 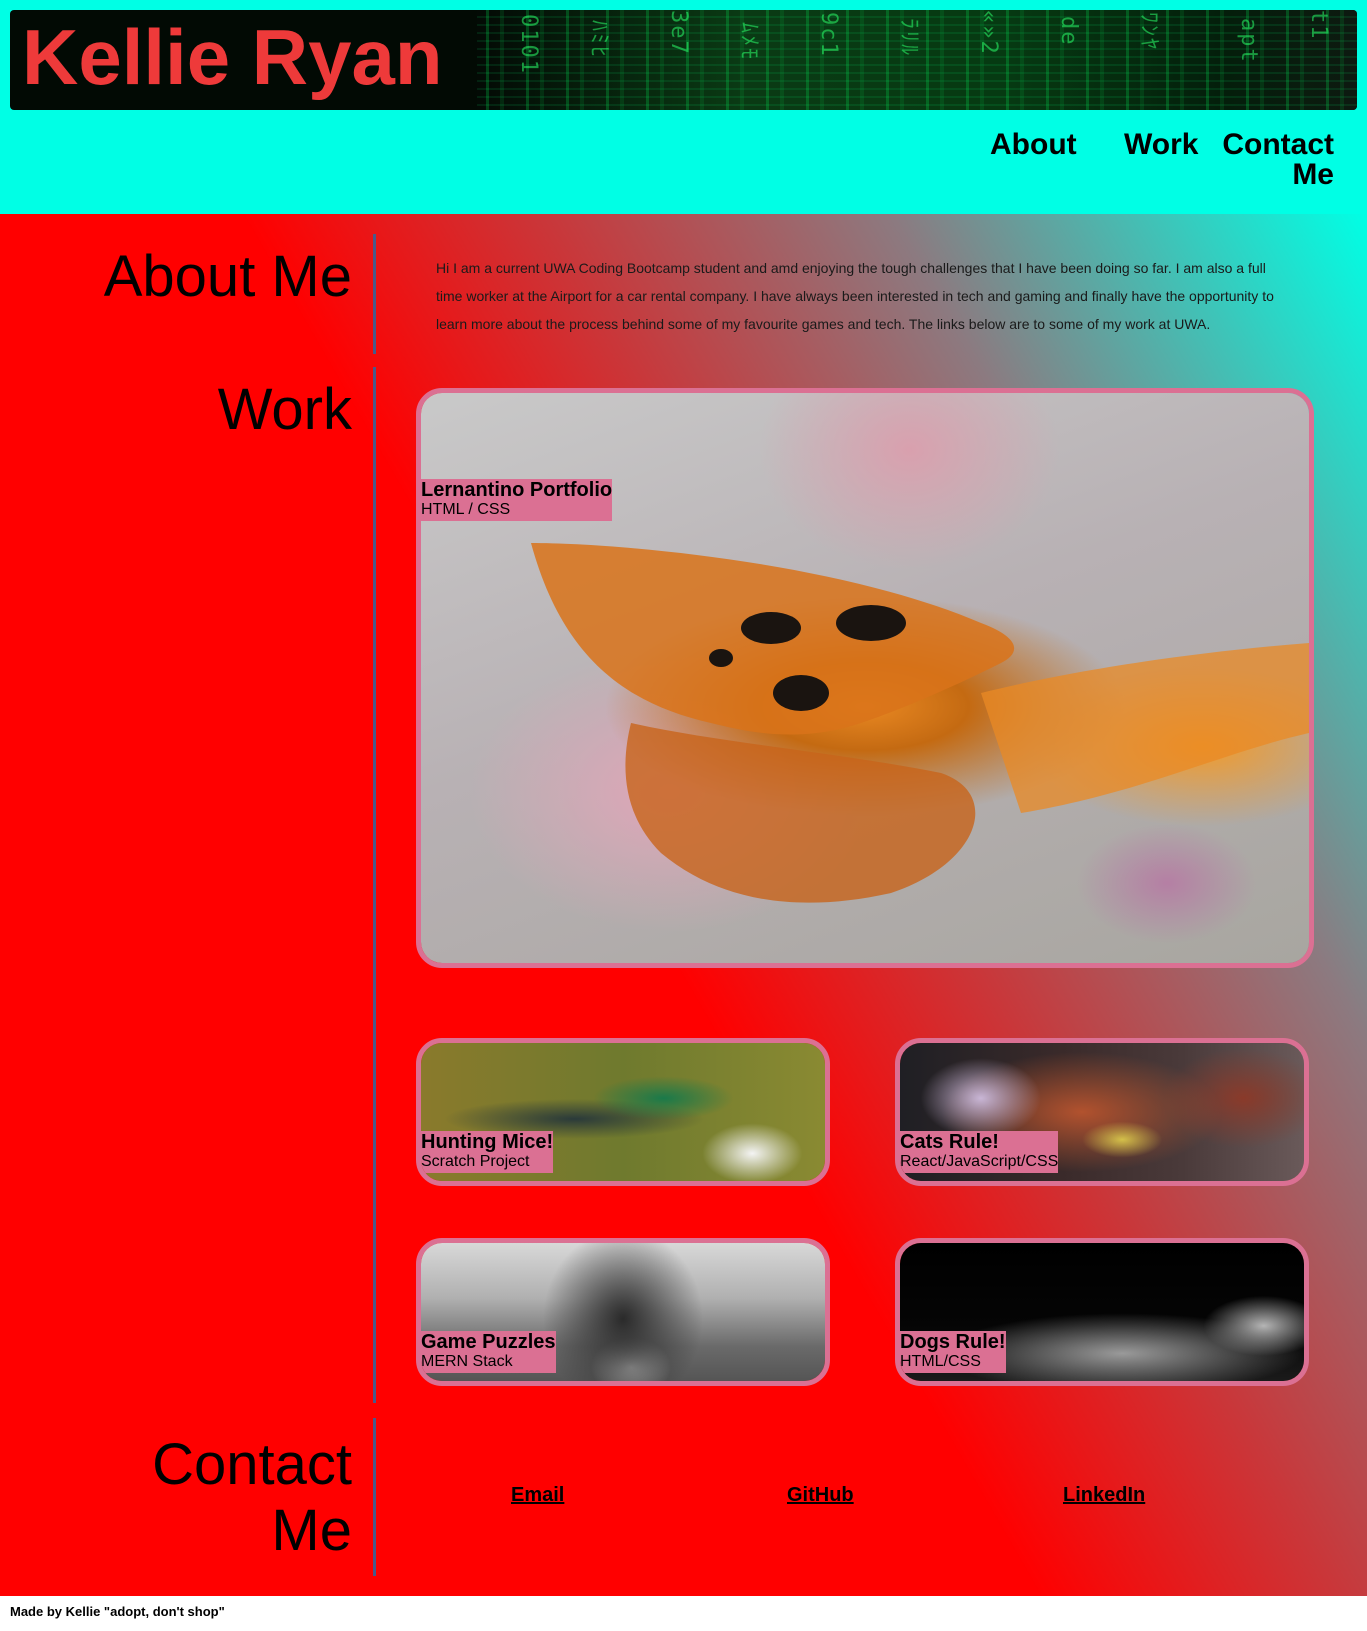 What do you see at coordinates (979, 1142) in the screenshot?
I see `project-name: Cats Rule!` at bounding box center [979, 1142].